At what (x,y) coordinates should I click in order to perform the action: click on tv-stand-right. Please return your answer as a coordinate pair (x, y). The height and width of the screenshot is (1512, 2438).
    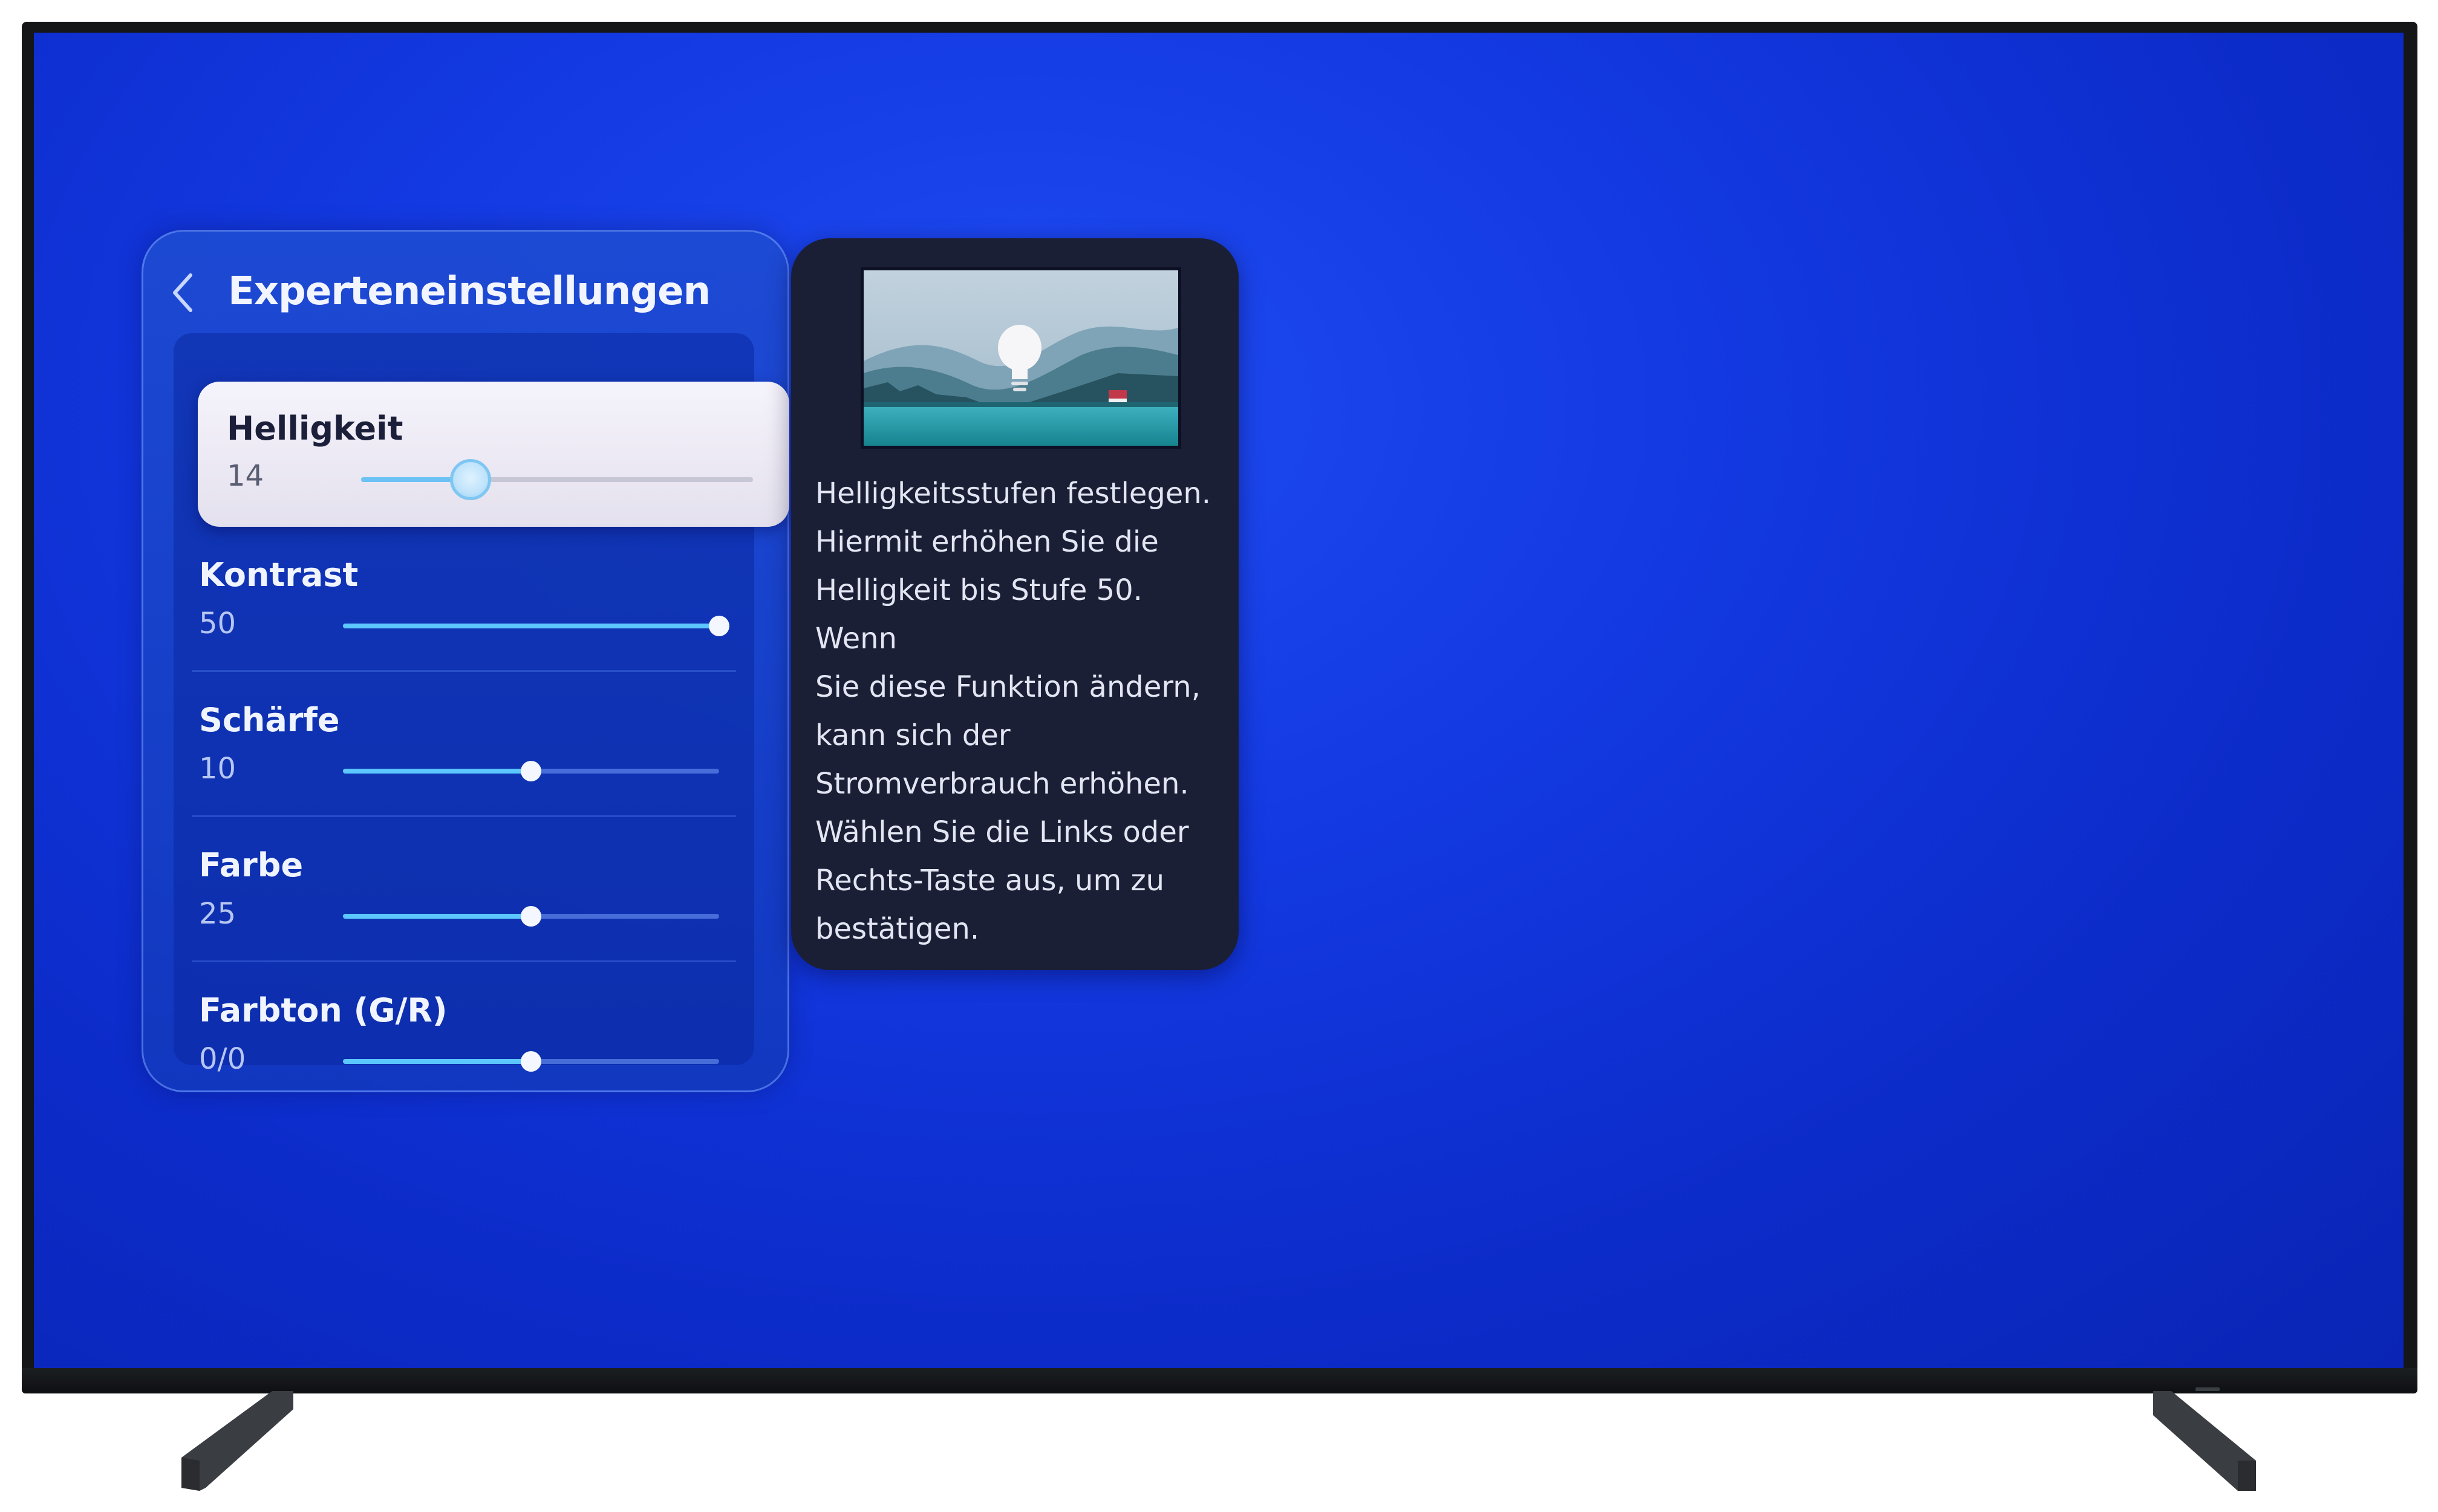
    Looking at the image, I should click on (2204, 1441).